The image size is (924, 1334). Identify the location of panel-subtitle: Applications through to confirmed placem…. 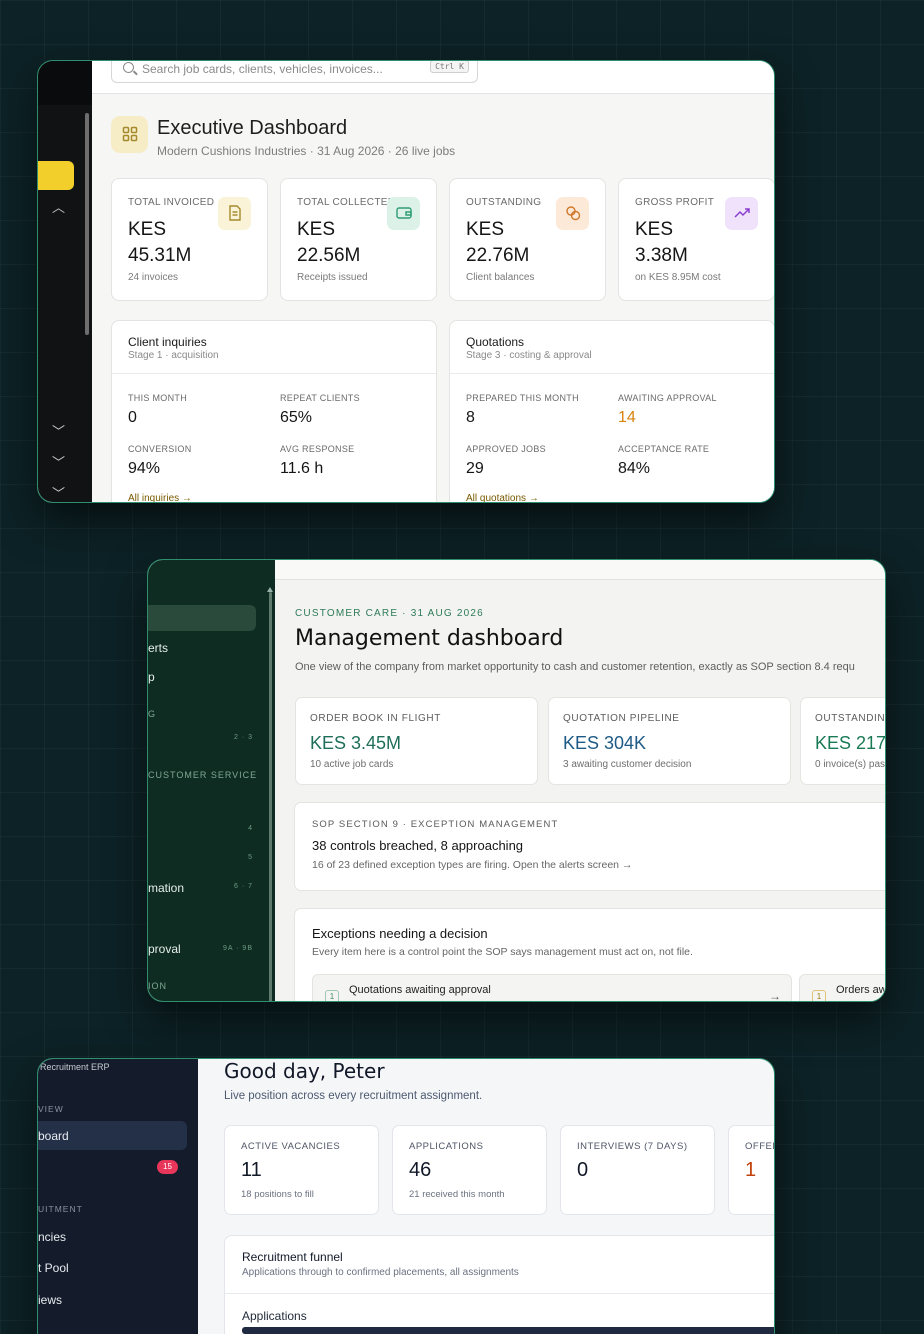
(380, 1272).